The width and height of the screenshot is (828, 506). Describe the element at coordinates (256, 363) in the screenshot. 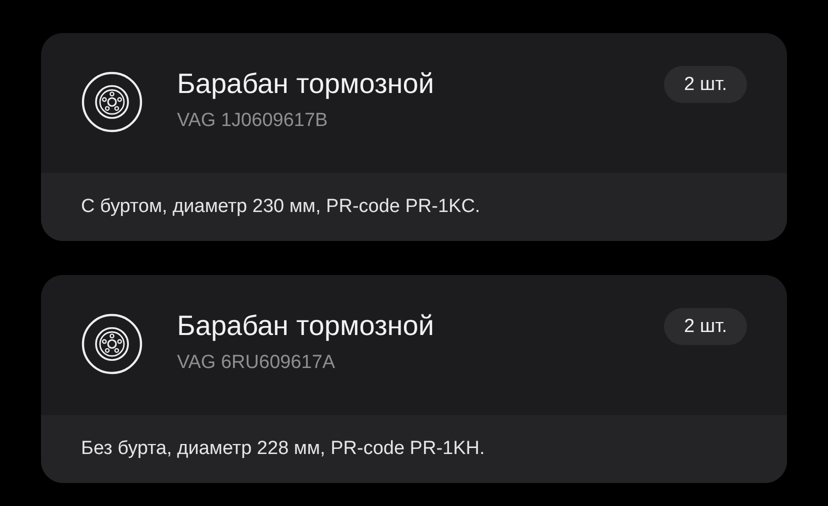

I see `part-number: VAG 6RU609617A` at that location.